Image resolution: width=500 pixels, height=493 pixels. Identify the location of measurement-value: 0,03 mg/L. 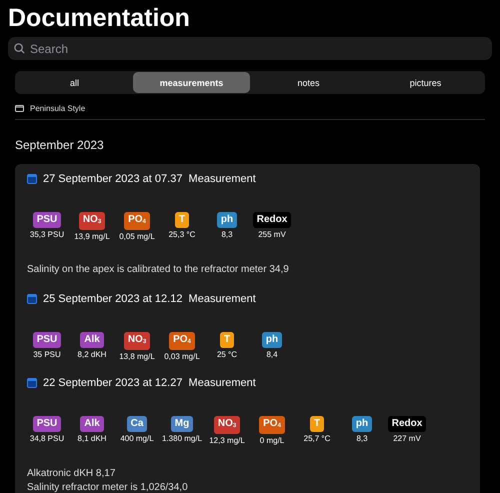
(182, 356).